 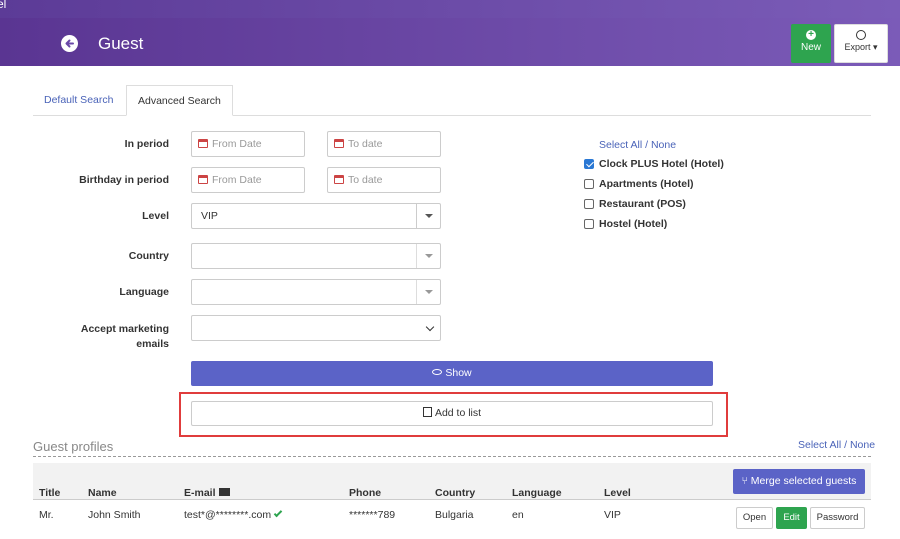 What do you see at coordinates (148, 256) in the screenshot?
I see `country-label: Country` at bounding box center [148, 256].